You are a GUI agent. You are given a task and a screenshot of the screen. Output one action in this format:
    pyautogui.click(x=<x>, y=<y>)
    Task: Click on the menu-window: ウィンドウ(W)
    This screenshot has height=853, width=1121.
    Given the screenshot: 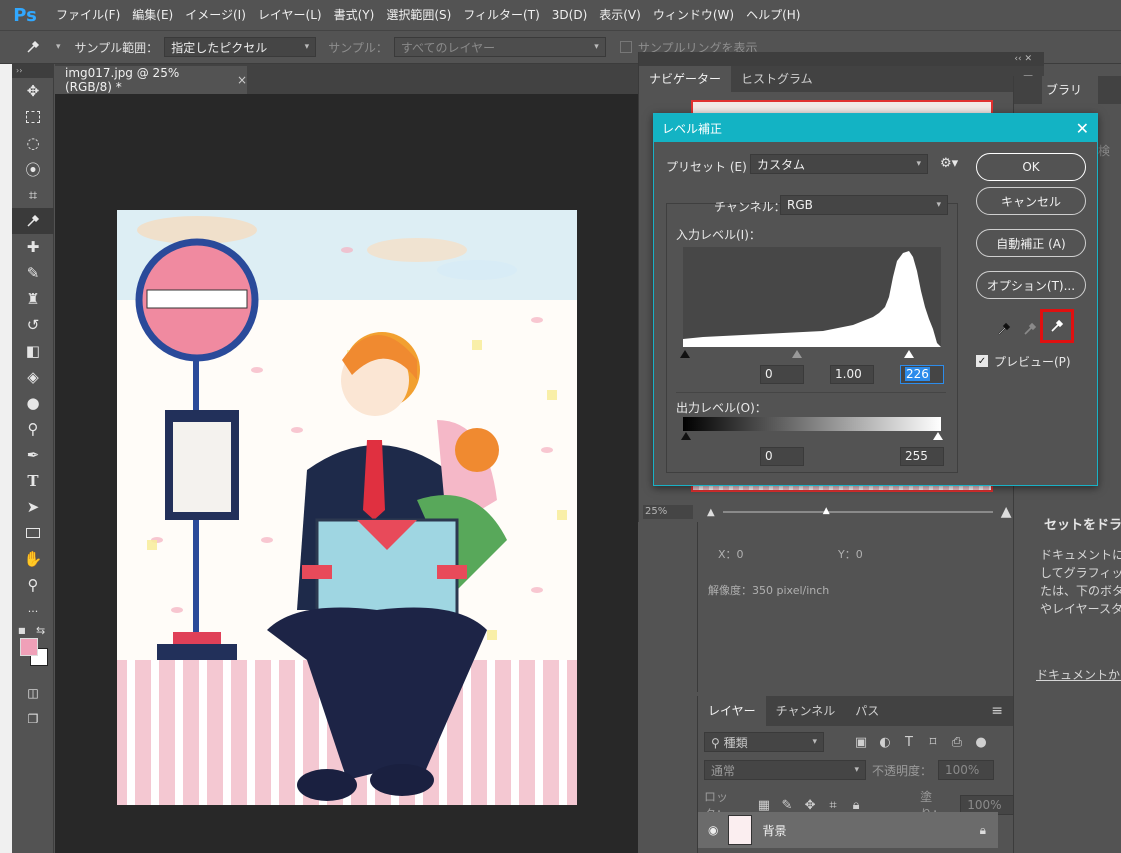 What is the action you would take?
    pyautogui.click(x=693, y=15)
    